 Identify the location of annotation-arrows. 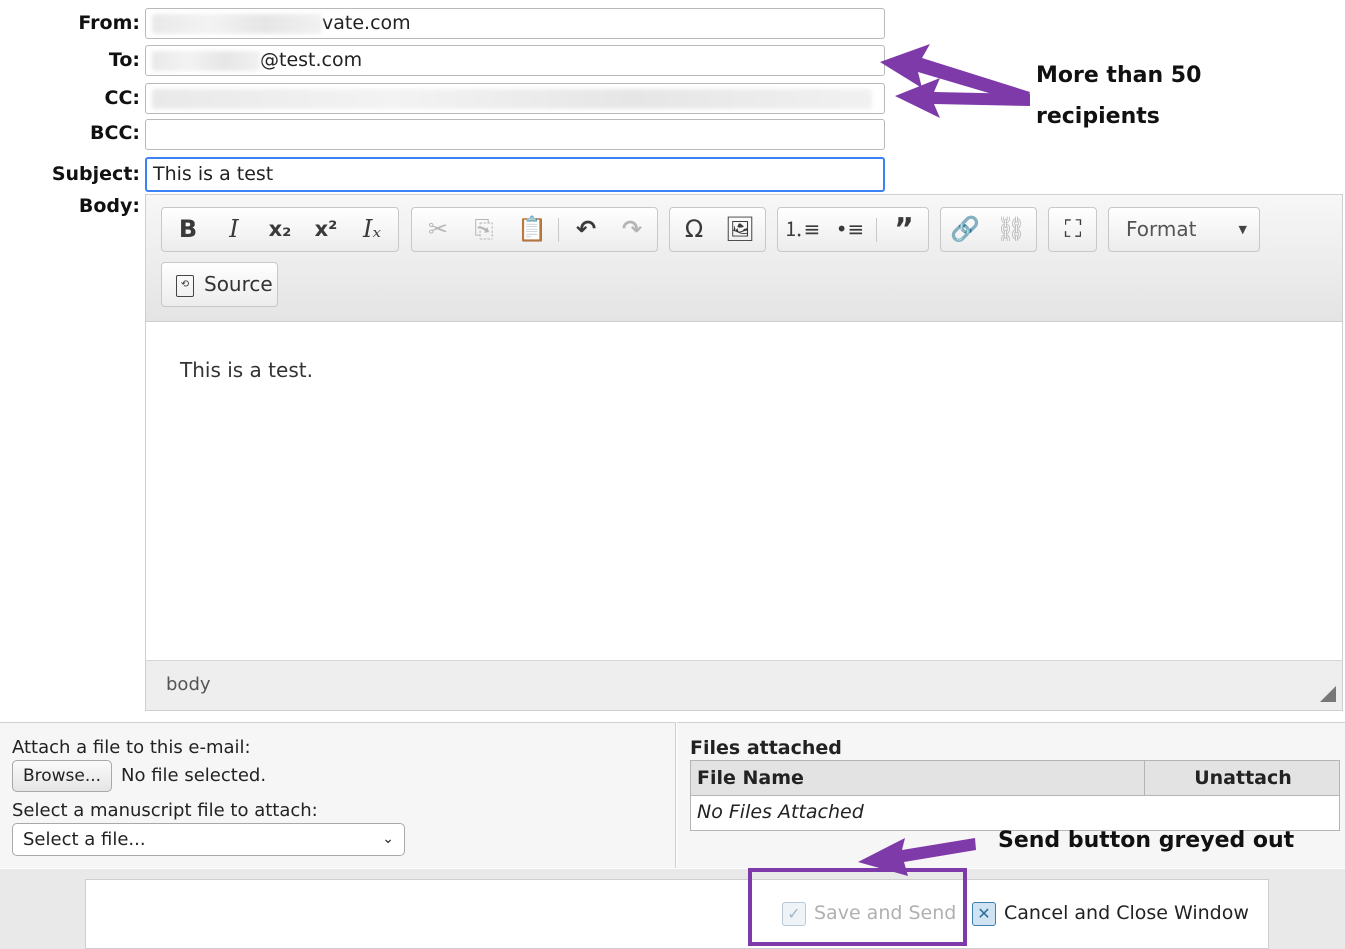
(944, 460).